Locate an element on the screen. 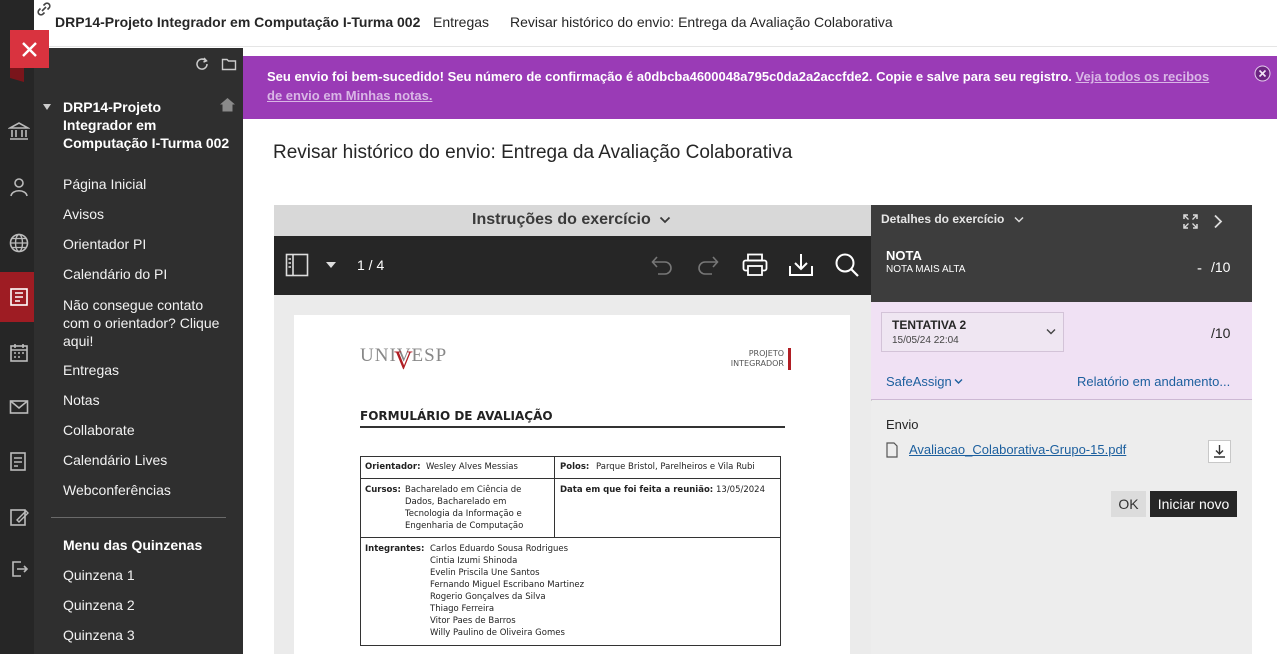  institution-icon is located at coordinates (19, 131).